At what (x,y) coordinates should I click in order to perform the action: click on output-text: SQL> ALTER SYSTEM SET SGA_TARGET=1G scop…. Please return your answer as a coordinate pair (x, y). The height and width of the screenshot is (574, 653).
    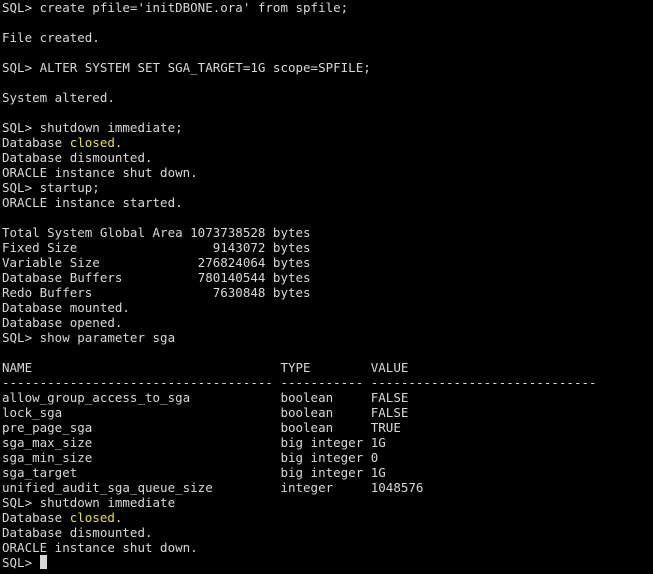
    Looking at the image, I should click on (186, 67).